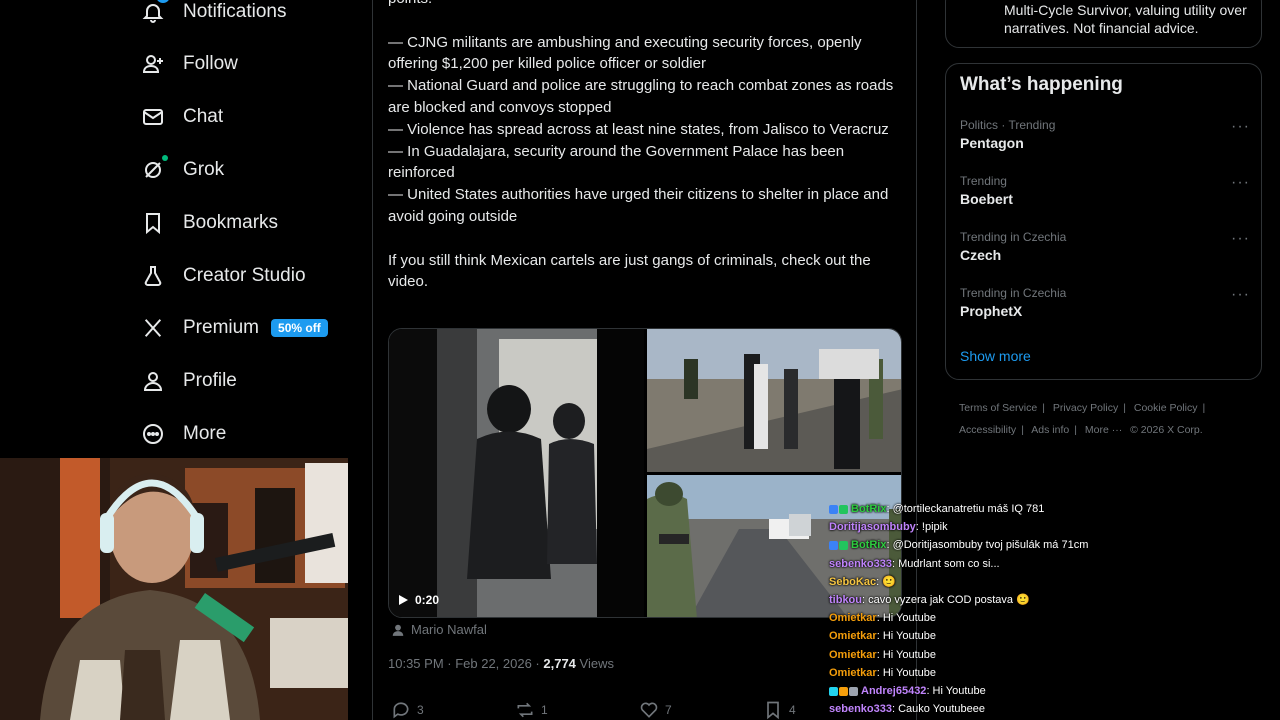  Describe the element at coordinates (886, 581) in the screenshot. I see `chat-text: : 🙂` at that location.